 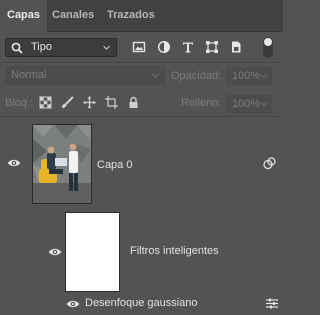 What do you see at coordinates (268, 47) in the screenshot?
I see `filter-toggle` at bounding box center [268, 47].